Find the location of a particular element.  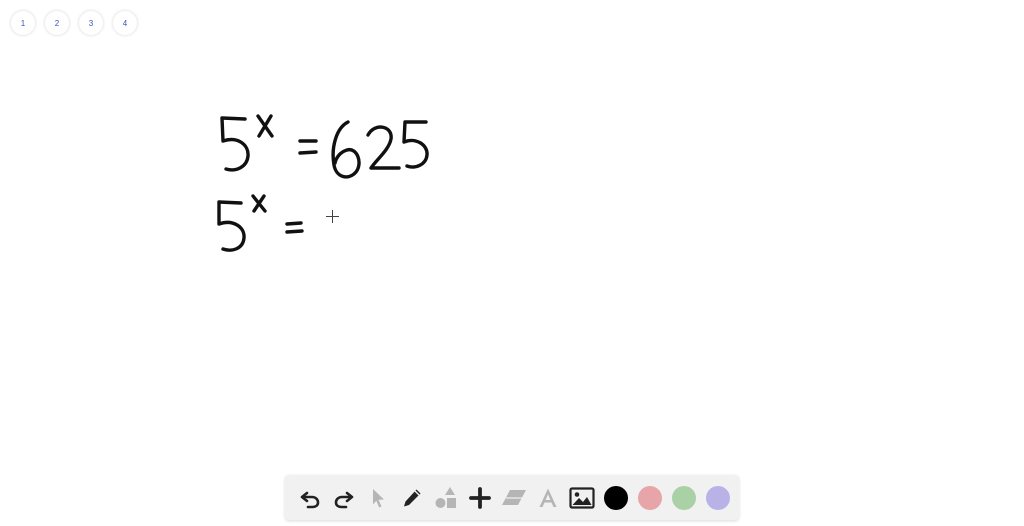

redo-button is located at coordinates (344, 498).